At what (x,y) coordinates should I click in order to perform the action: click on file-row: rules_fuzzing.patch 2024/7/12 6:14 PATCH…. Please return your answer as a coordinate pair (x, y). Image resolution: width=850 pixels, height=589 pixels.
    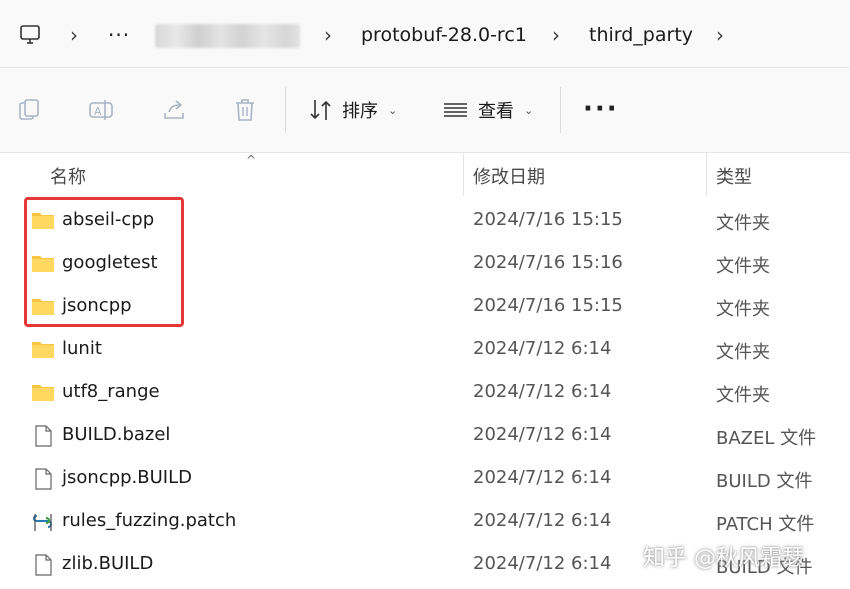
    Looking at the image, I should click on (425, 521).